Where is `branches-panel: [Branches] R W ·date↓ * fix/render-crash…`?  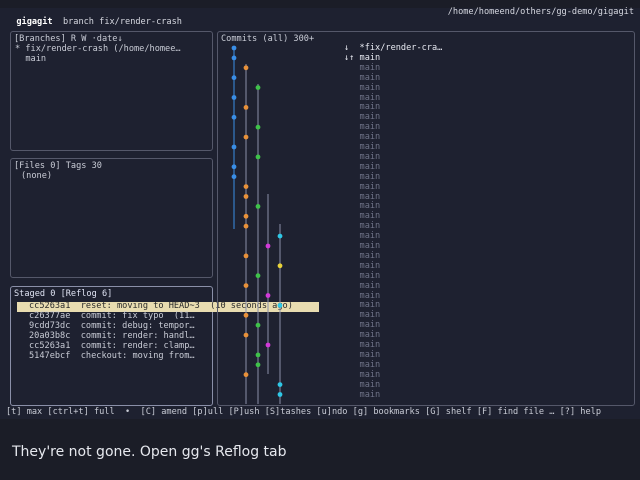
branches-panel: [Branches] R W ·date↓ * fix/render-crash… is located at coordinates (111, 91).